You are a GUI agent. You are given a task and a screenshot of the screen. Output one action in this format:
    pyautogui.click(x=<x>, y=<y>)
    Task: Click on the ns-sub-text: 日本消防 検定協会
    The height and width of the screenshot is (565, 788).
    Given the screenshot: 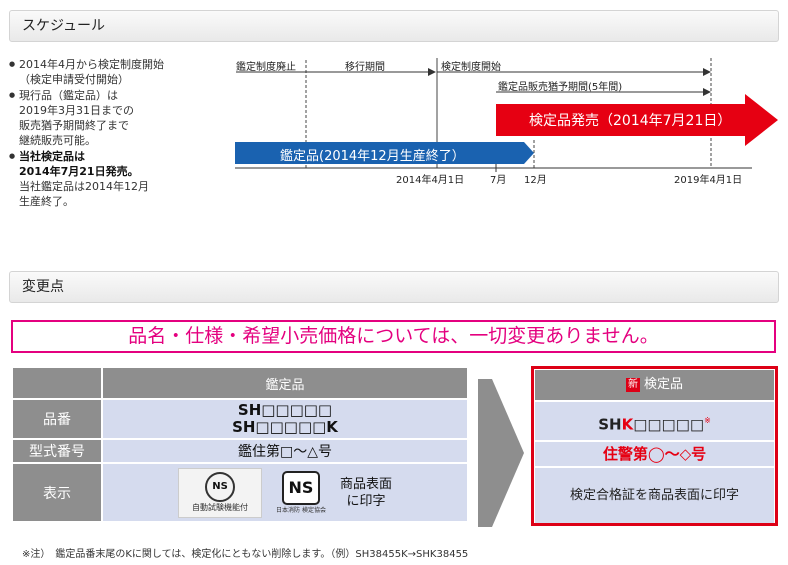 What is the action you would take?
    pyautogui.click(x=301, y=510)
    